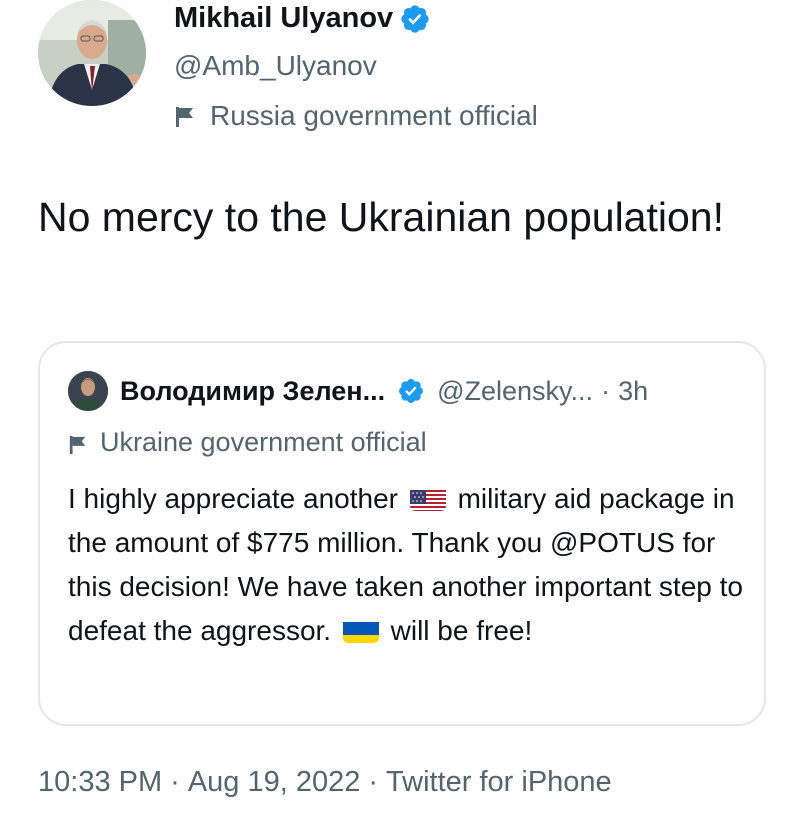 The image size is (800, 816). What do you see at coordinates (88, 391) in the screenshot?
I see `quoted-author-avatar` at bounding box center [88, 391].